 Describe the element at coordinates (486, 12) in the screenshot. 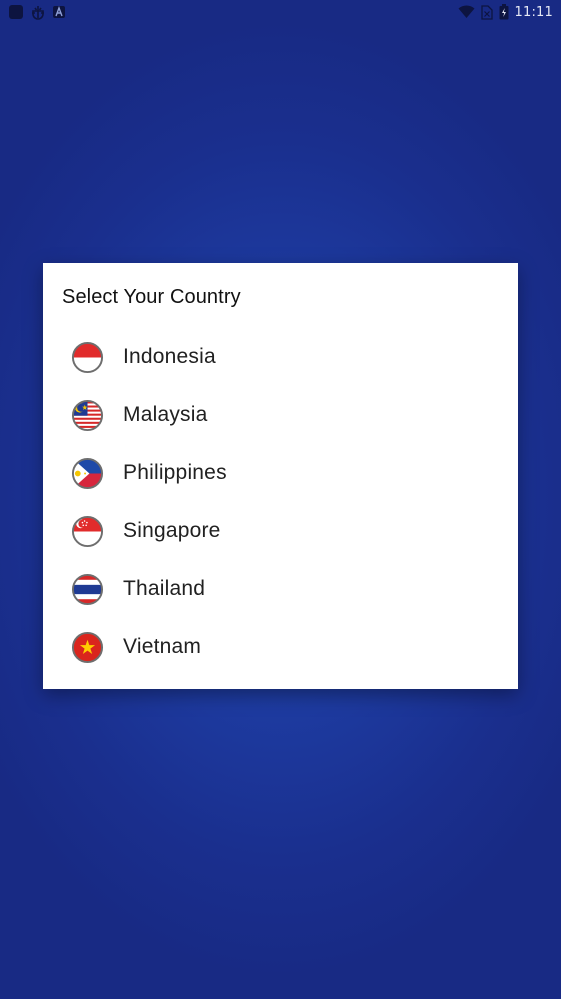

I see `sim-icon` at that location.